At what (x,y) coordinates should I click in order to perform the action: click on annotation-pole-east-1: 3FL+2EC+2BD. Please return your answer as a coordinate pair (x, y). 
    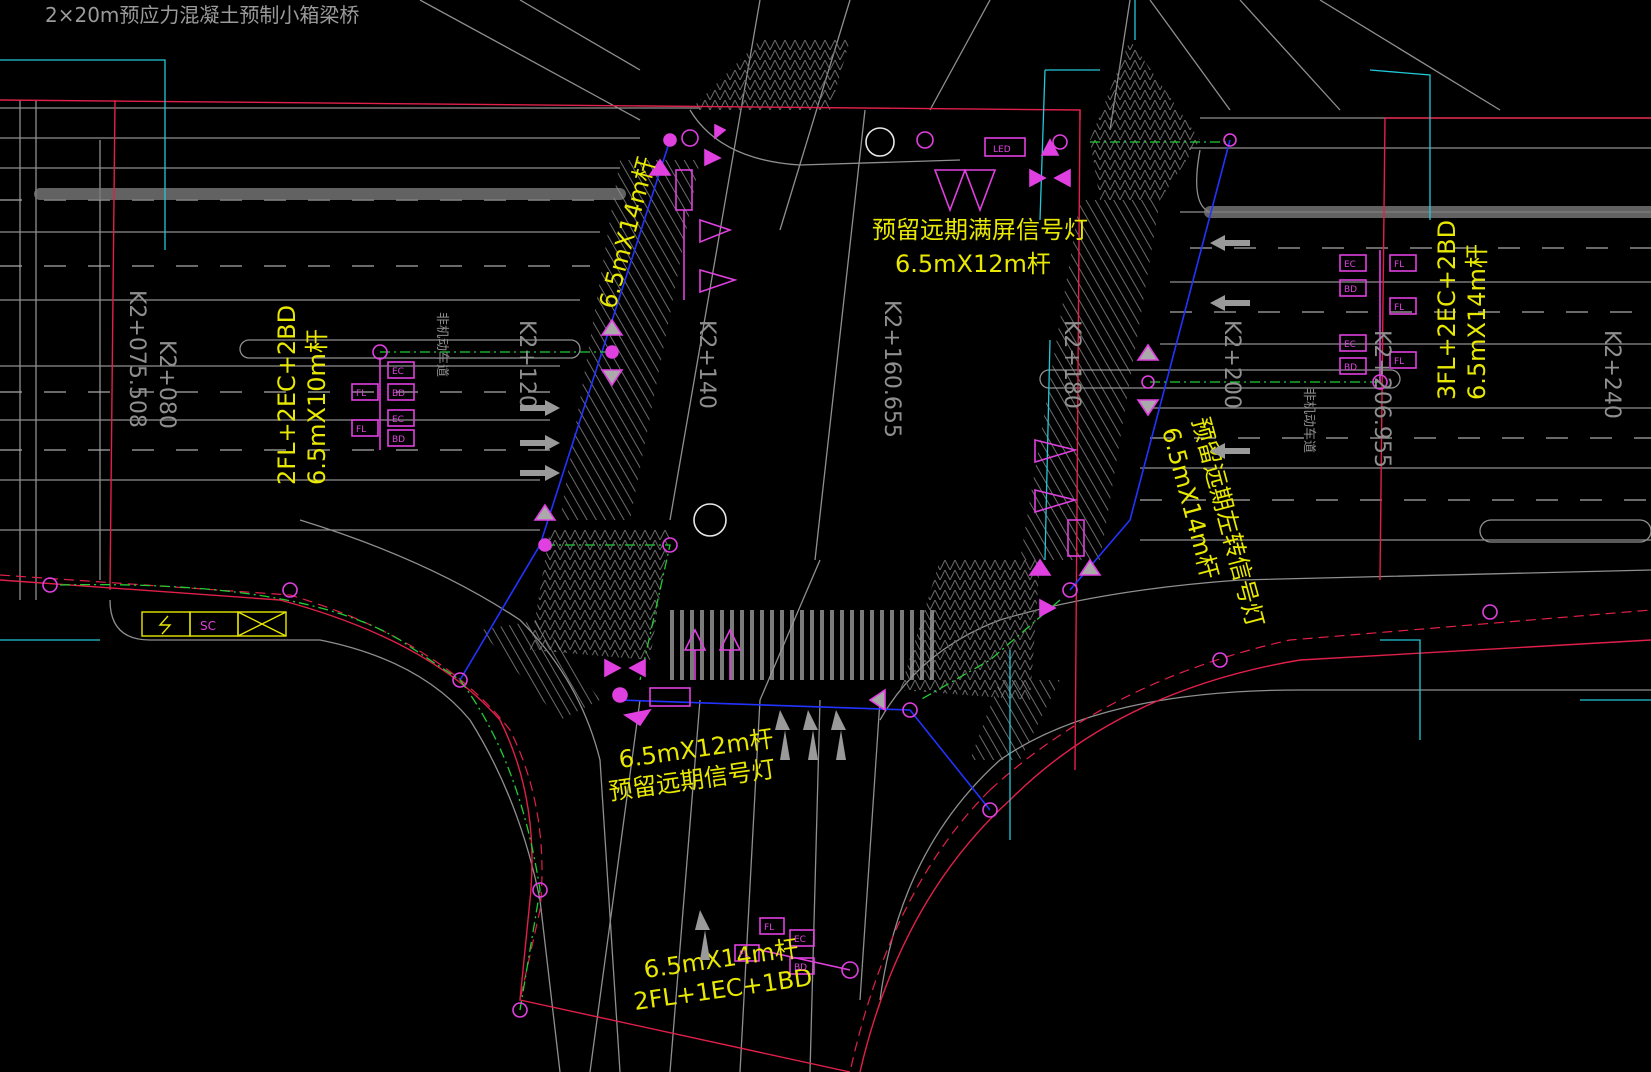
    Looking at the image, I should click on (1447, 310).